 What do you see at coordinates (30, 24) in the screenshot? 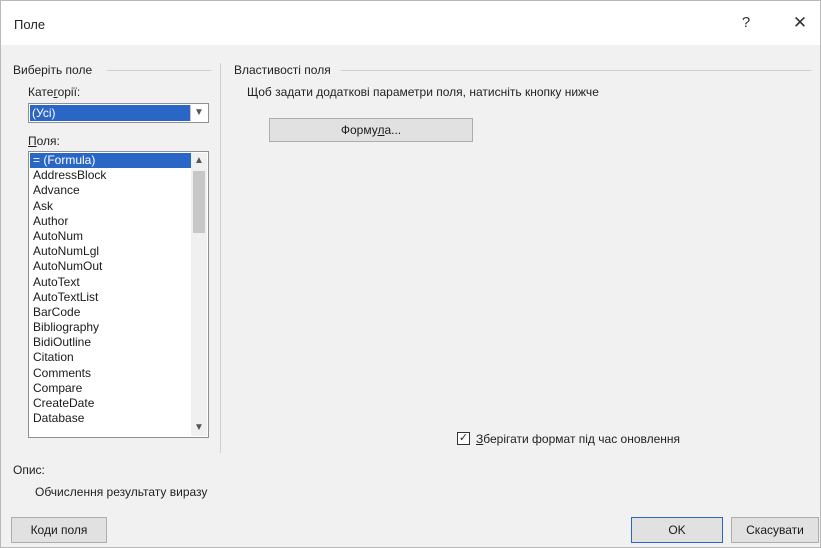
I see `dialog-title: Поле` at bounding box center [30, 24].